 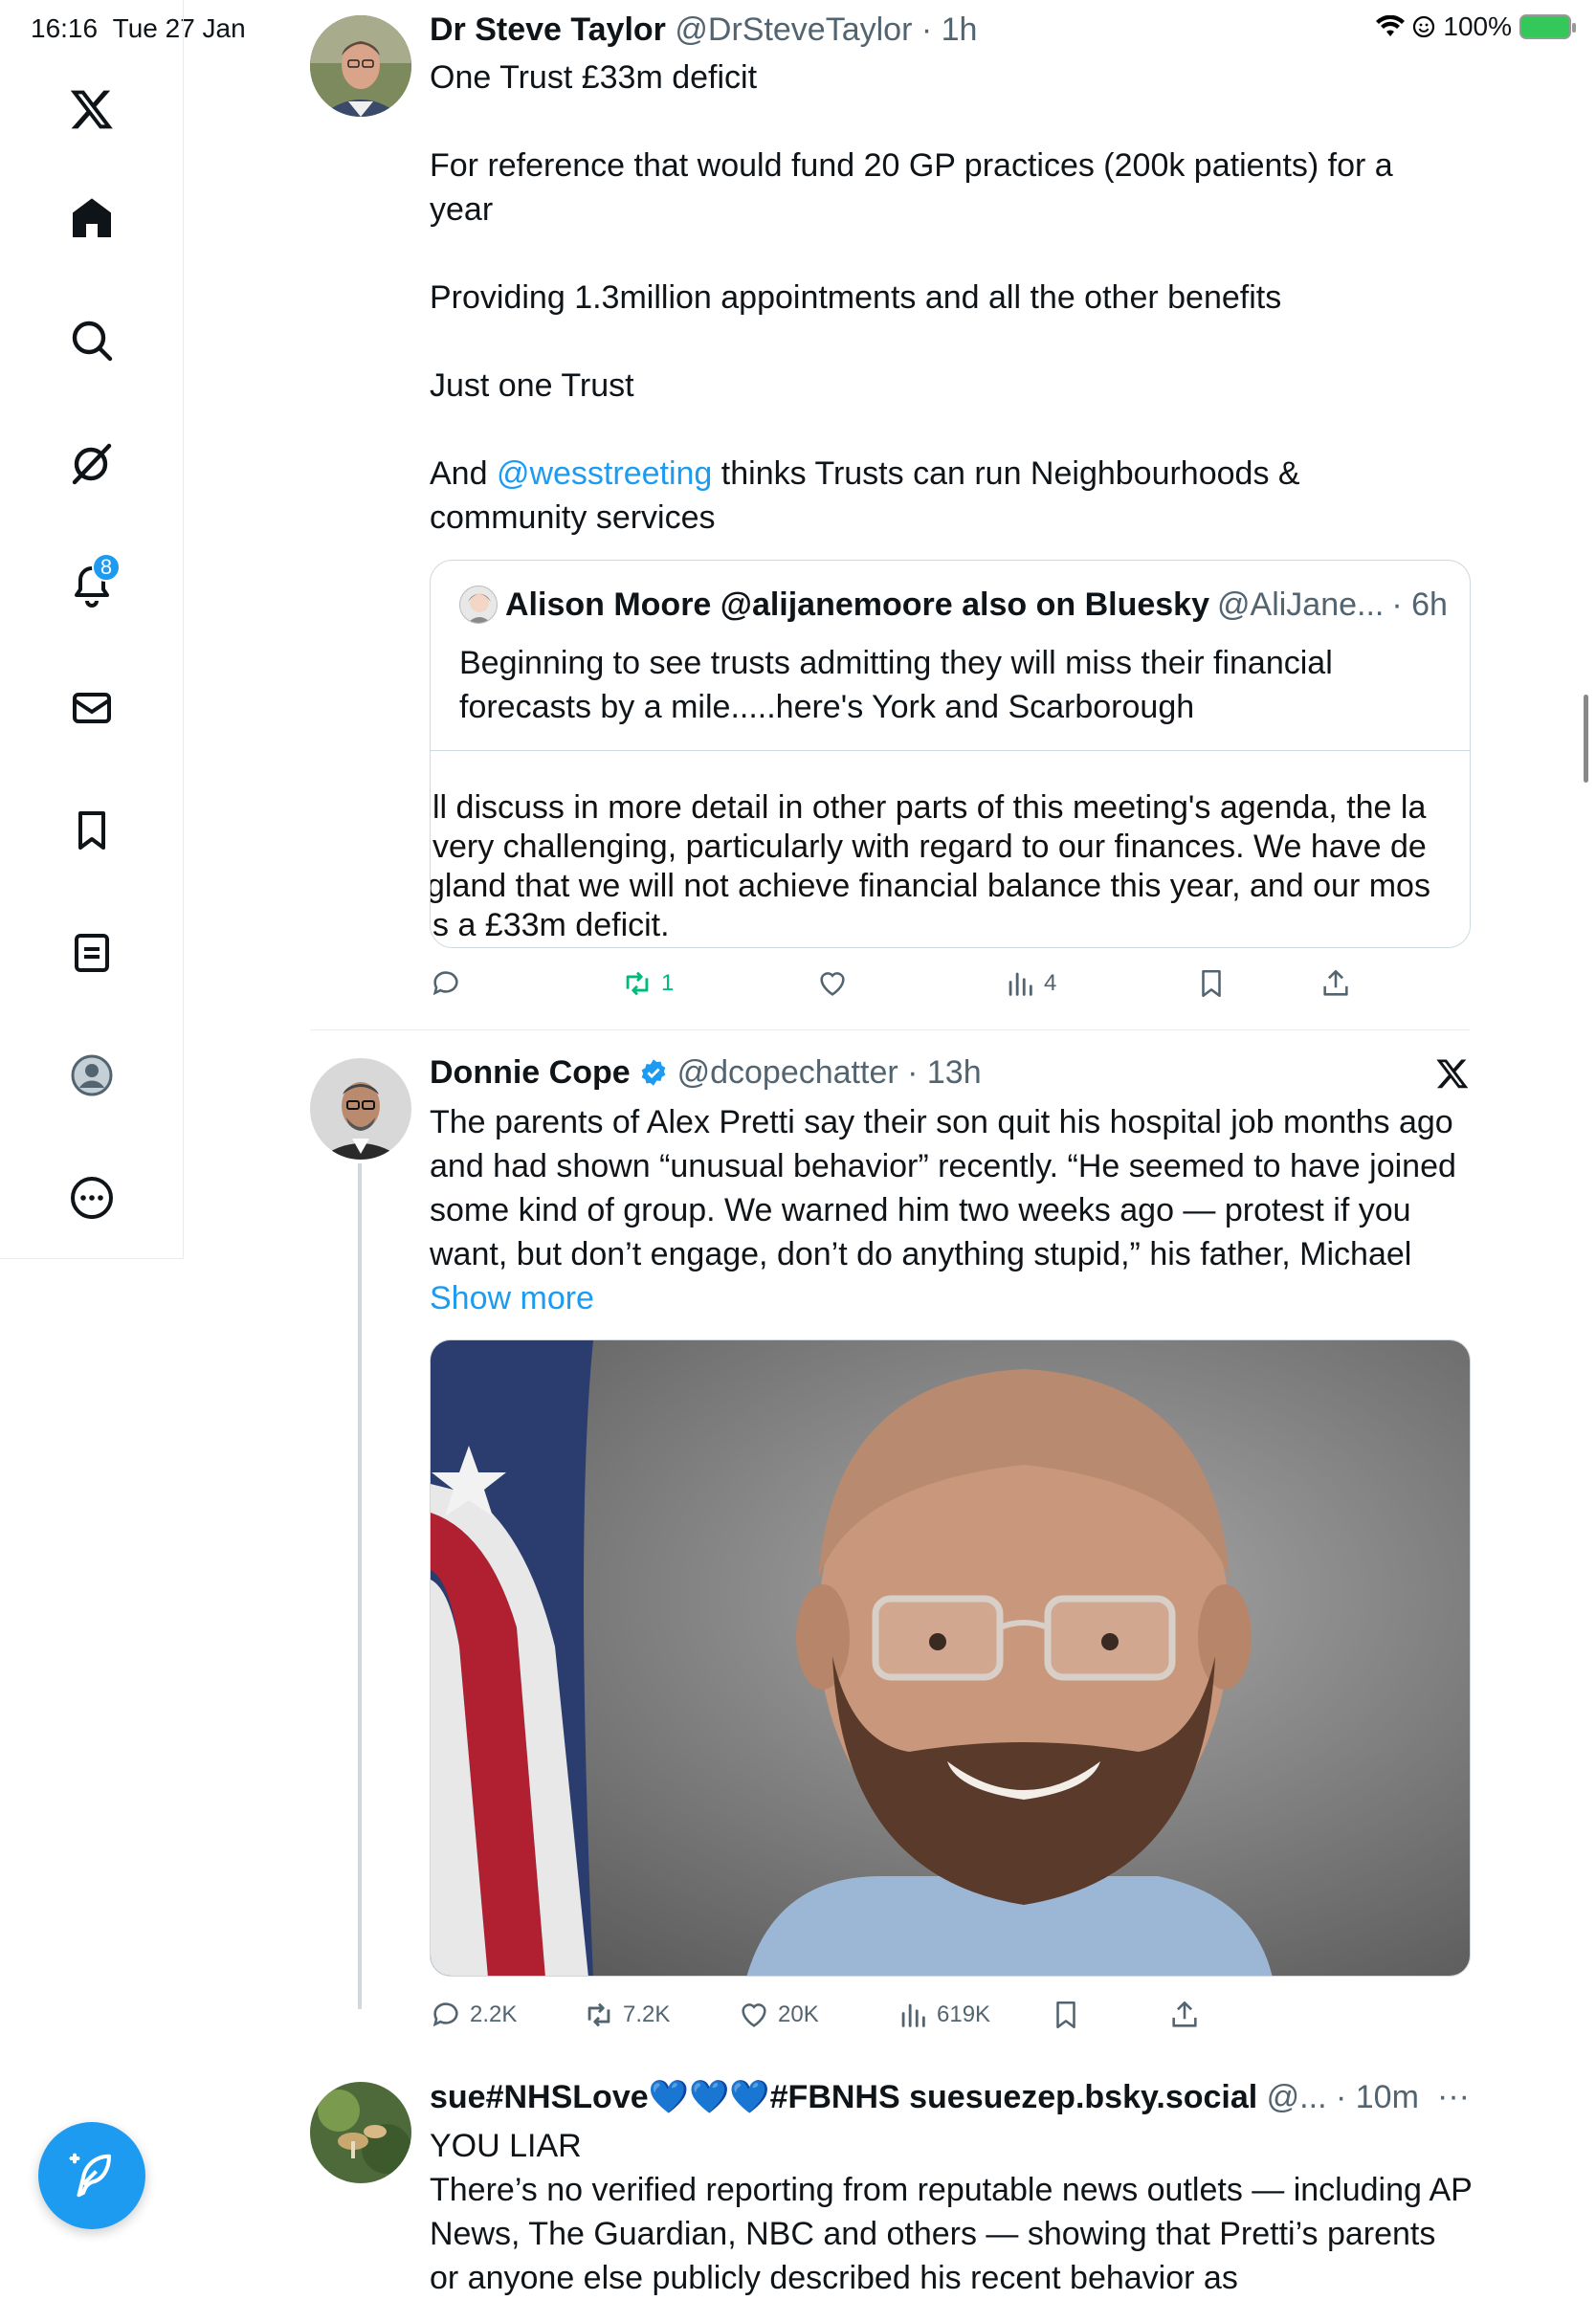 What do you see at coordinates (92, 708) in the screenshot?
I see `messages-icon` at bounding box center [92, 708].